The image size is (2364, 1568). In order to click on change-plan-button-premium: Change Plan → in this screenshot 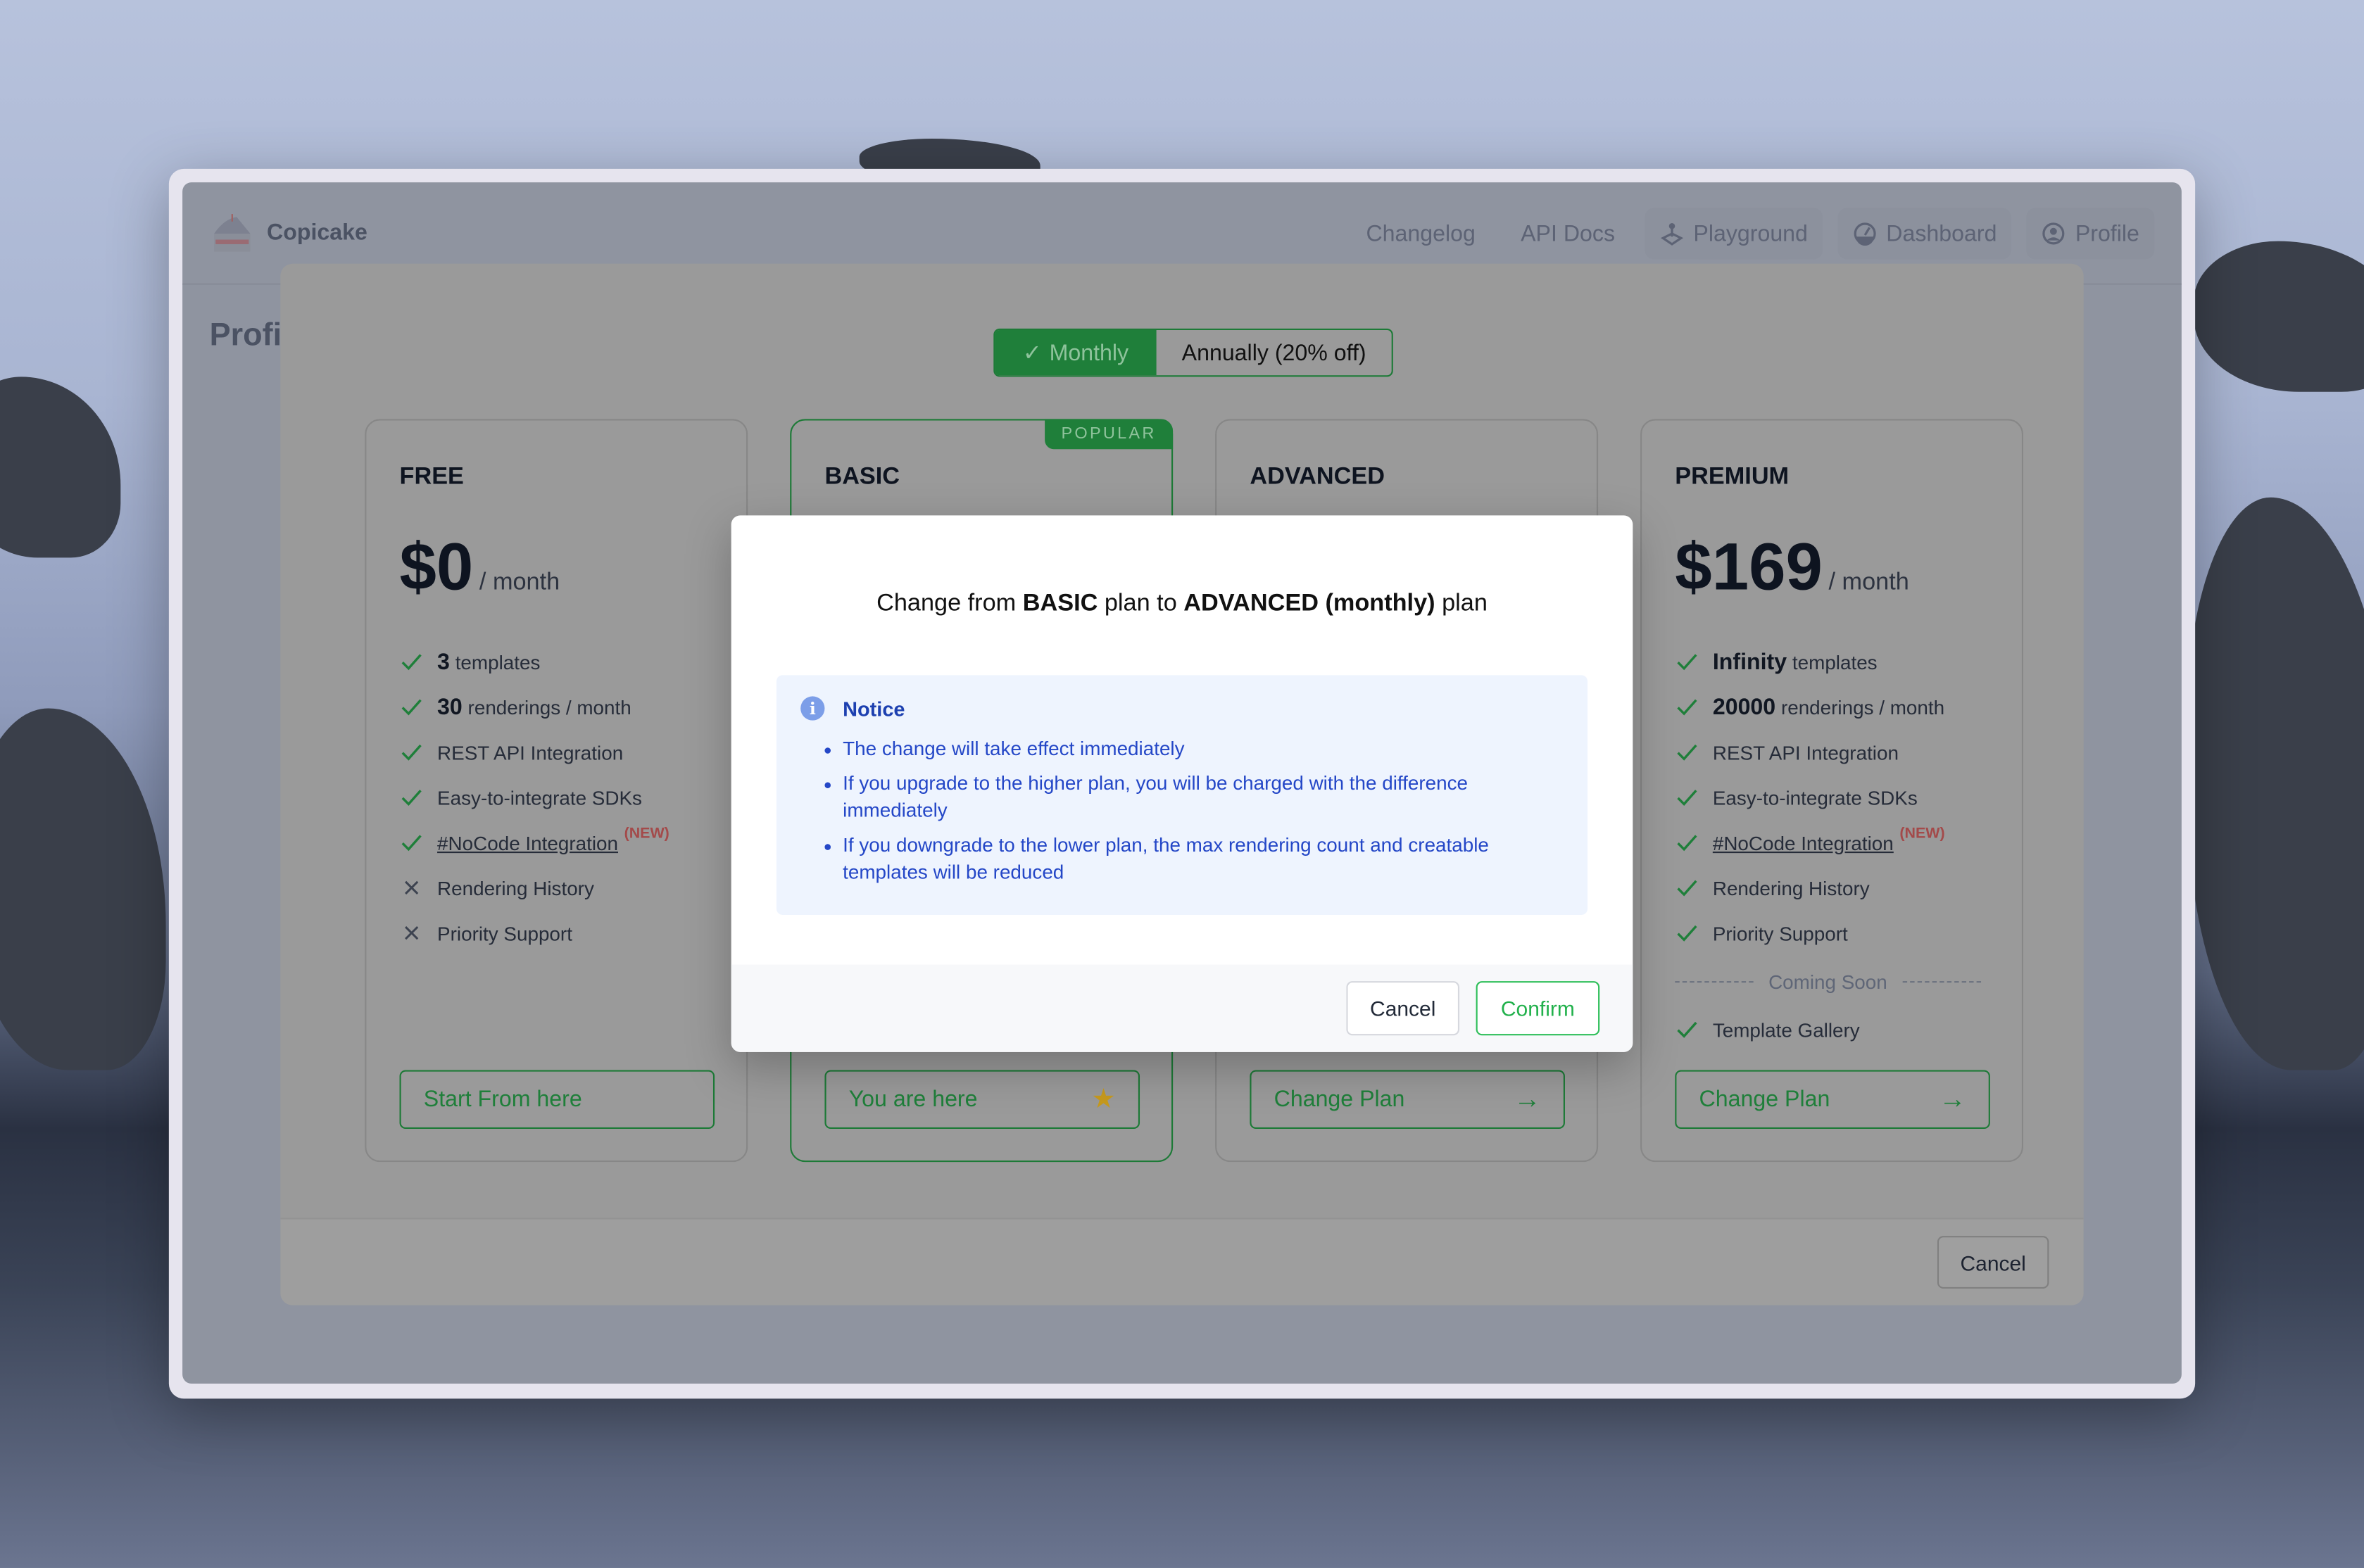, I will do `click(1832, 1100)`.